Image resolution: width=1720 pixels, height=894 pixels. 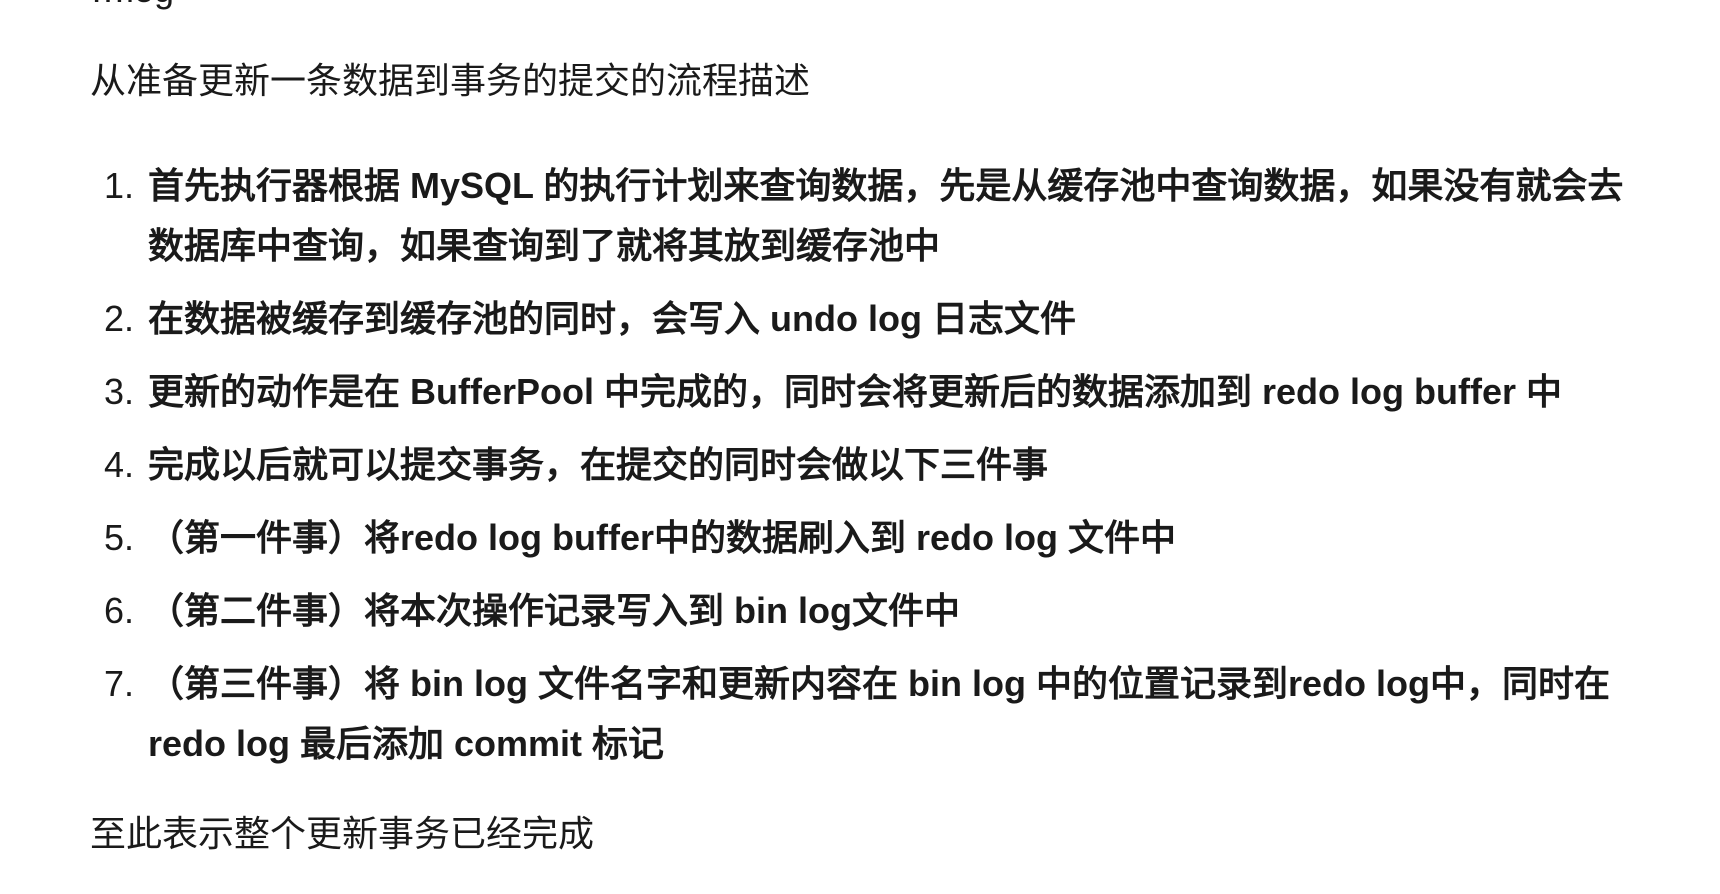 I want to click on list-number: 2., so click(x=118, y=318).